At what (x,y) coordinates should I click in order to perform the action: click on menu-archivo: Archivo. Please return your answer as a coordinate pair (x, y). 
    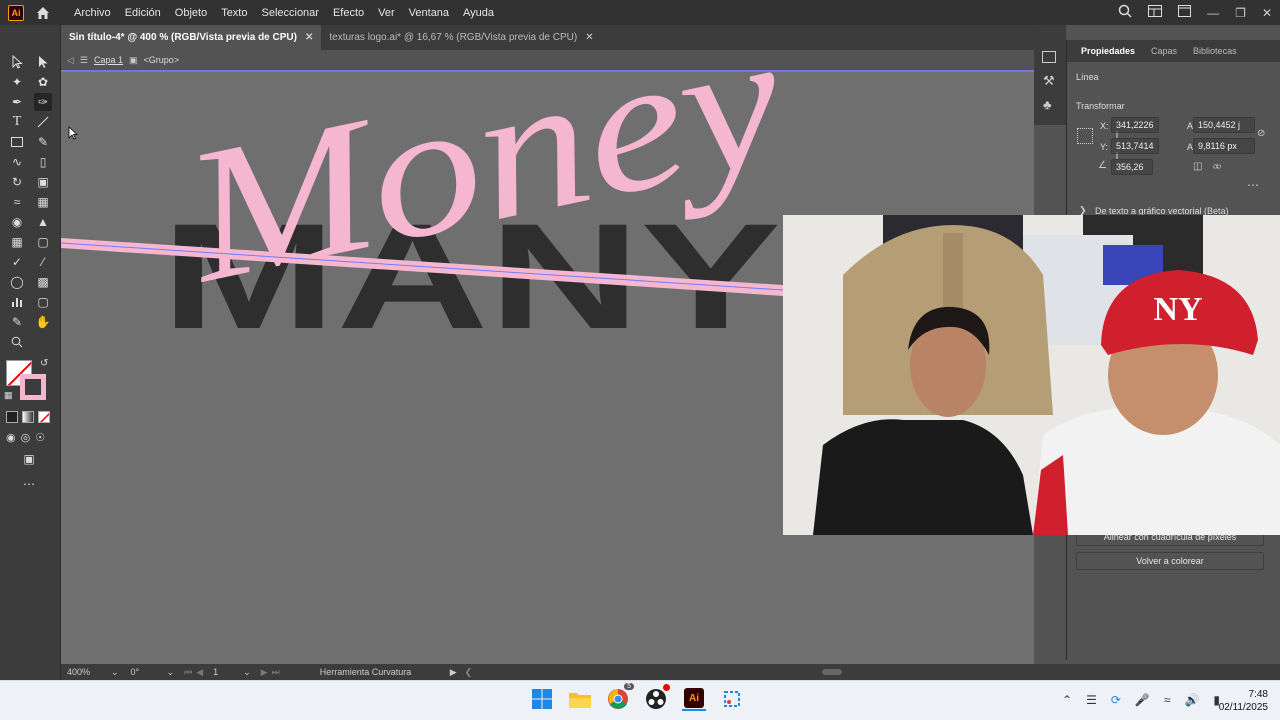
    Looking at the image, I should click on (92, 13).